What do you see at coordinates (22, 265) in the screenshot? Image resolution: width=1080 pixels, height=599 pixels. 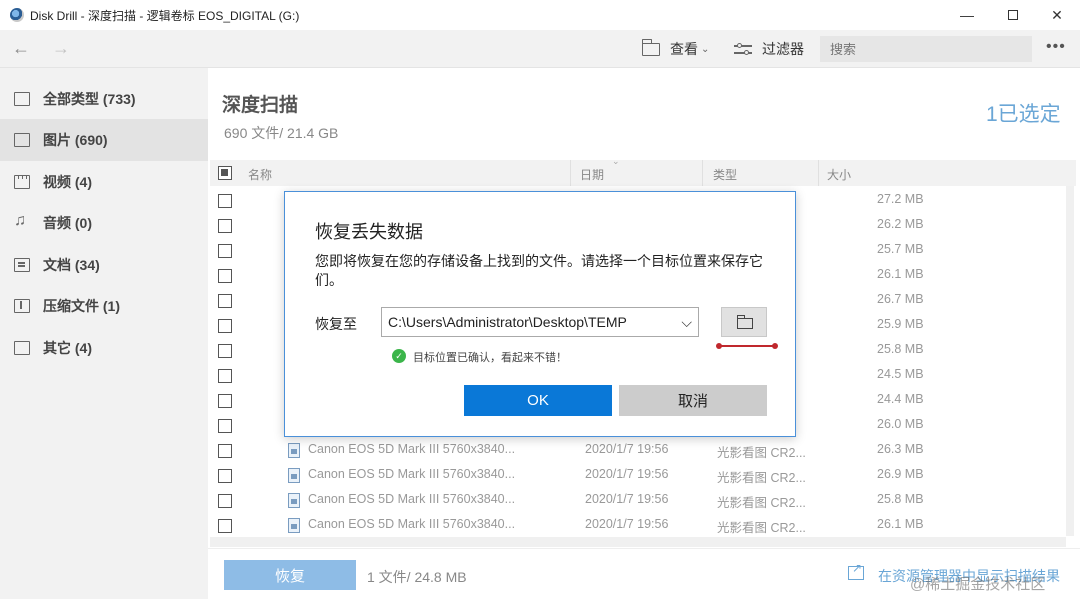 I see `document-icon` at bounding box center [22, 265].